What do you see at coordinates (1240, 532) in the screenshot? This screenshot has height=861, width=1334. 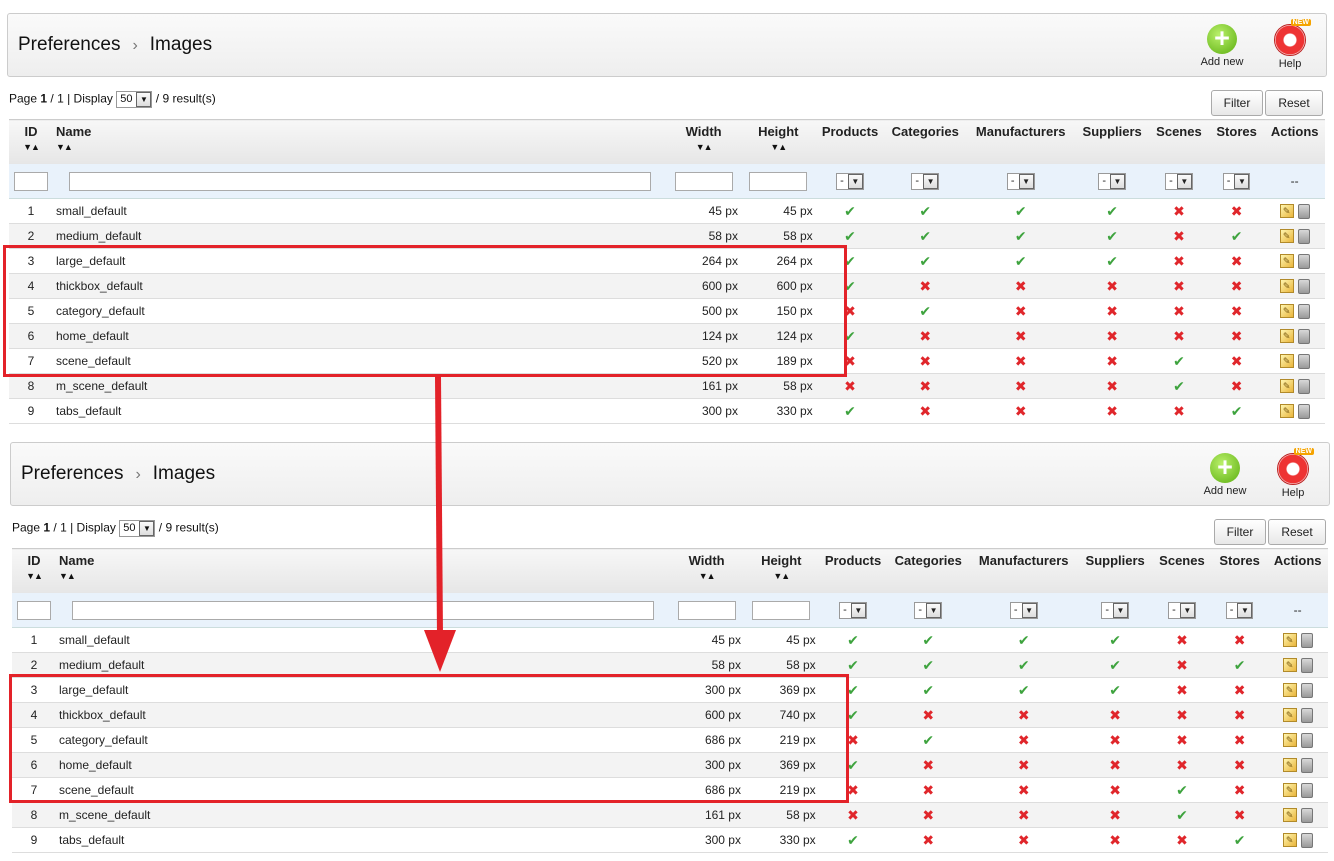 I see `filter-button: Filter` at bounding box center [1240, 532].